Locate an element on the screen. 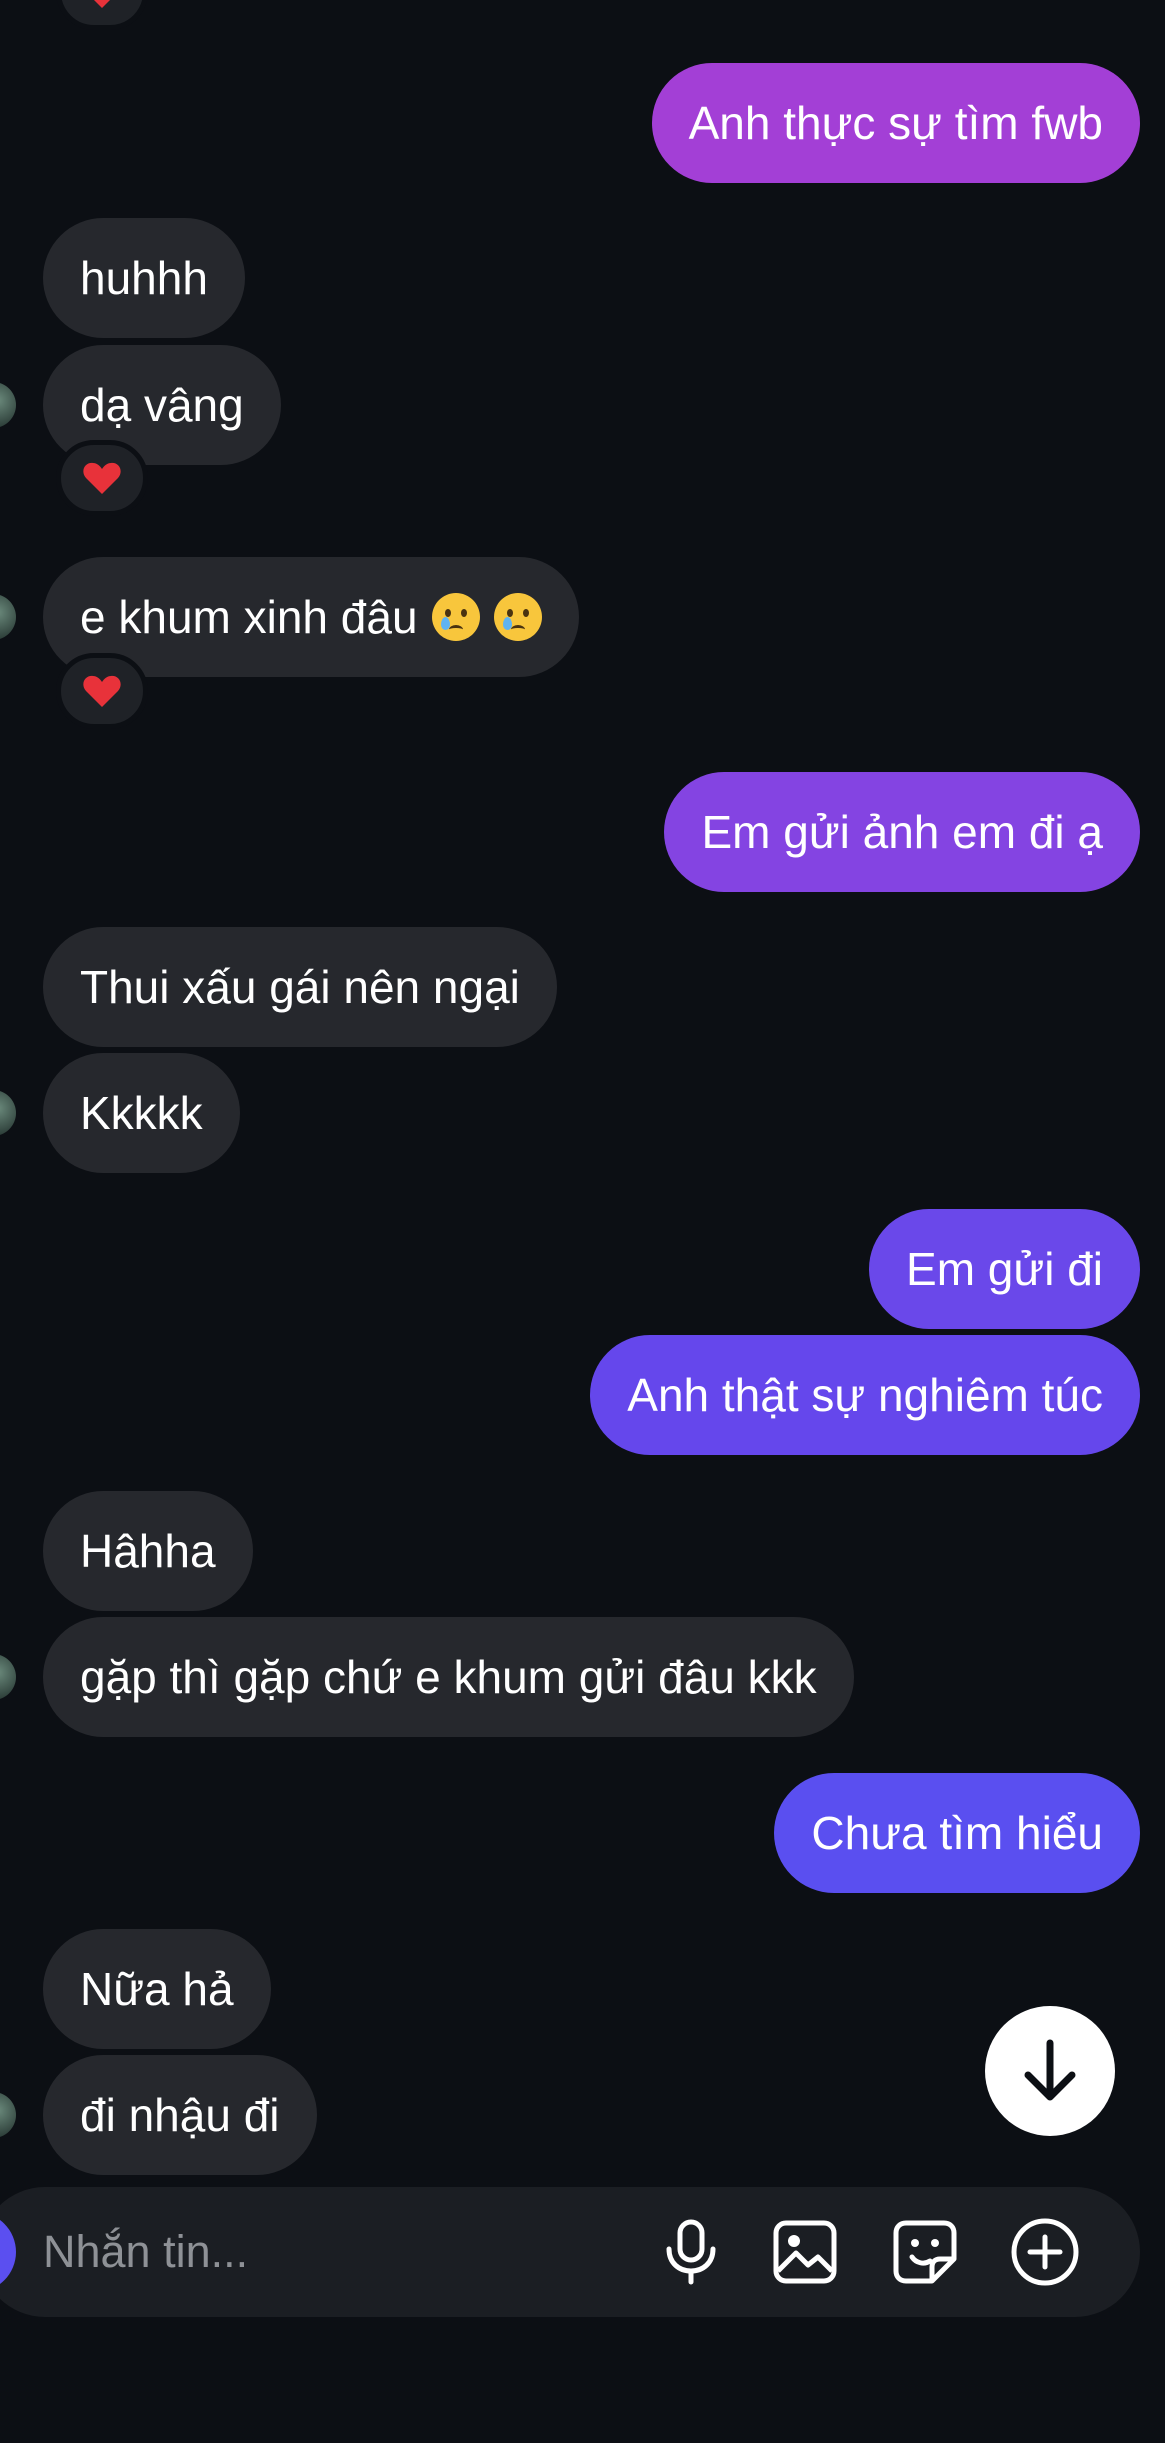 The image size is (1165, 2443). microphone-icon is located at coordinates (691, 2252).